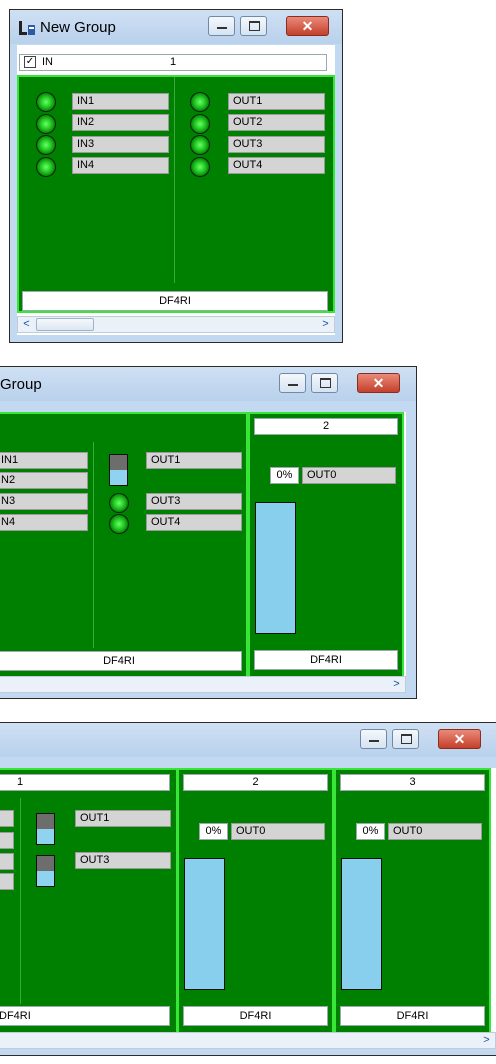  What do you see at coordinates (276, 122) in the screenshot?
I see `output-label-2: OUT2` at bounding box center [276, 122].